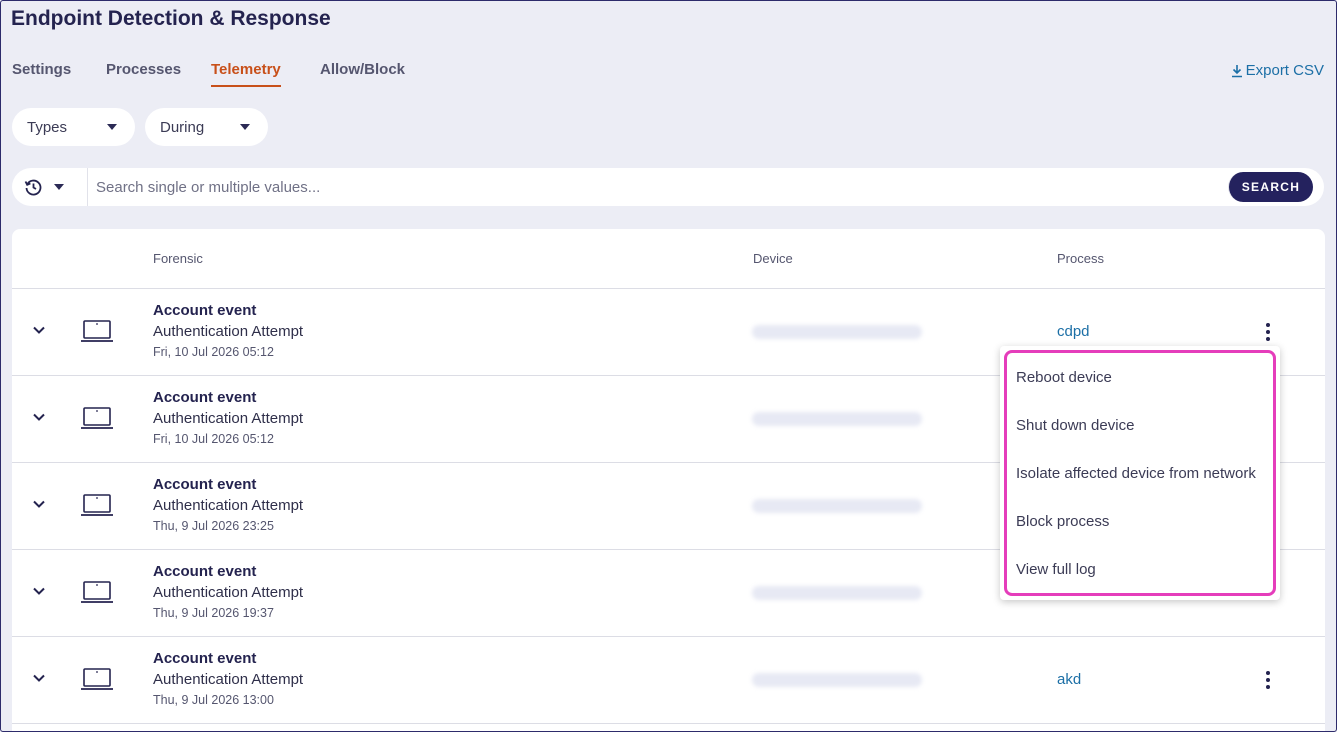 The height and width of the screenshot is (732, 1337). What do you see at coordinates (362, 73) in the screenshot?
I see `tab-allow-block: Allow/Block` at bounding box center [362, 73].